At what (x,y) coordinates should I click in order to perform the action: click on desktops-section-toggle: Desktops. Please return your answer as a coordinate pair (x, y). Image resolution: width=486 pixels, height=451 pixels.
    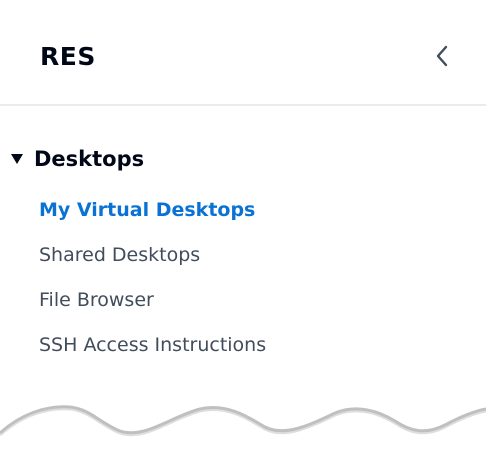
    Looking at the image, I should click on (77, 159).